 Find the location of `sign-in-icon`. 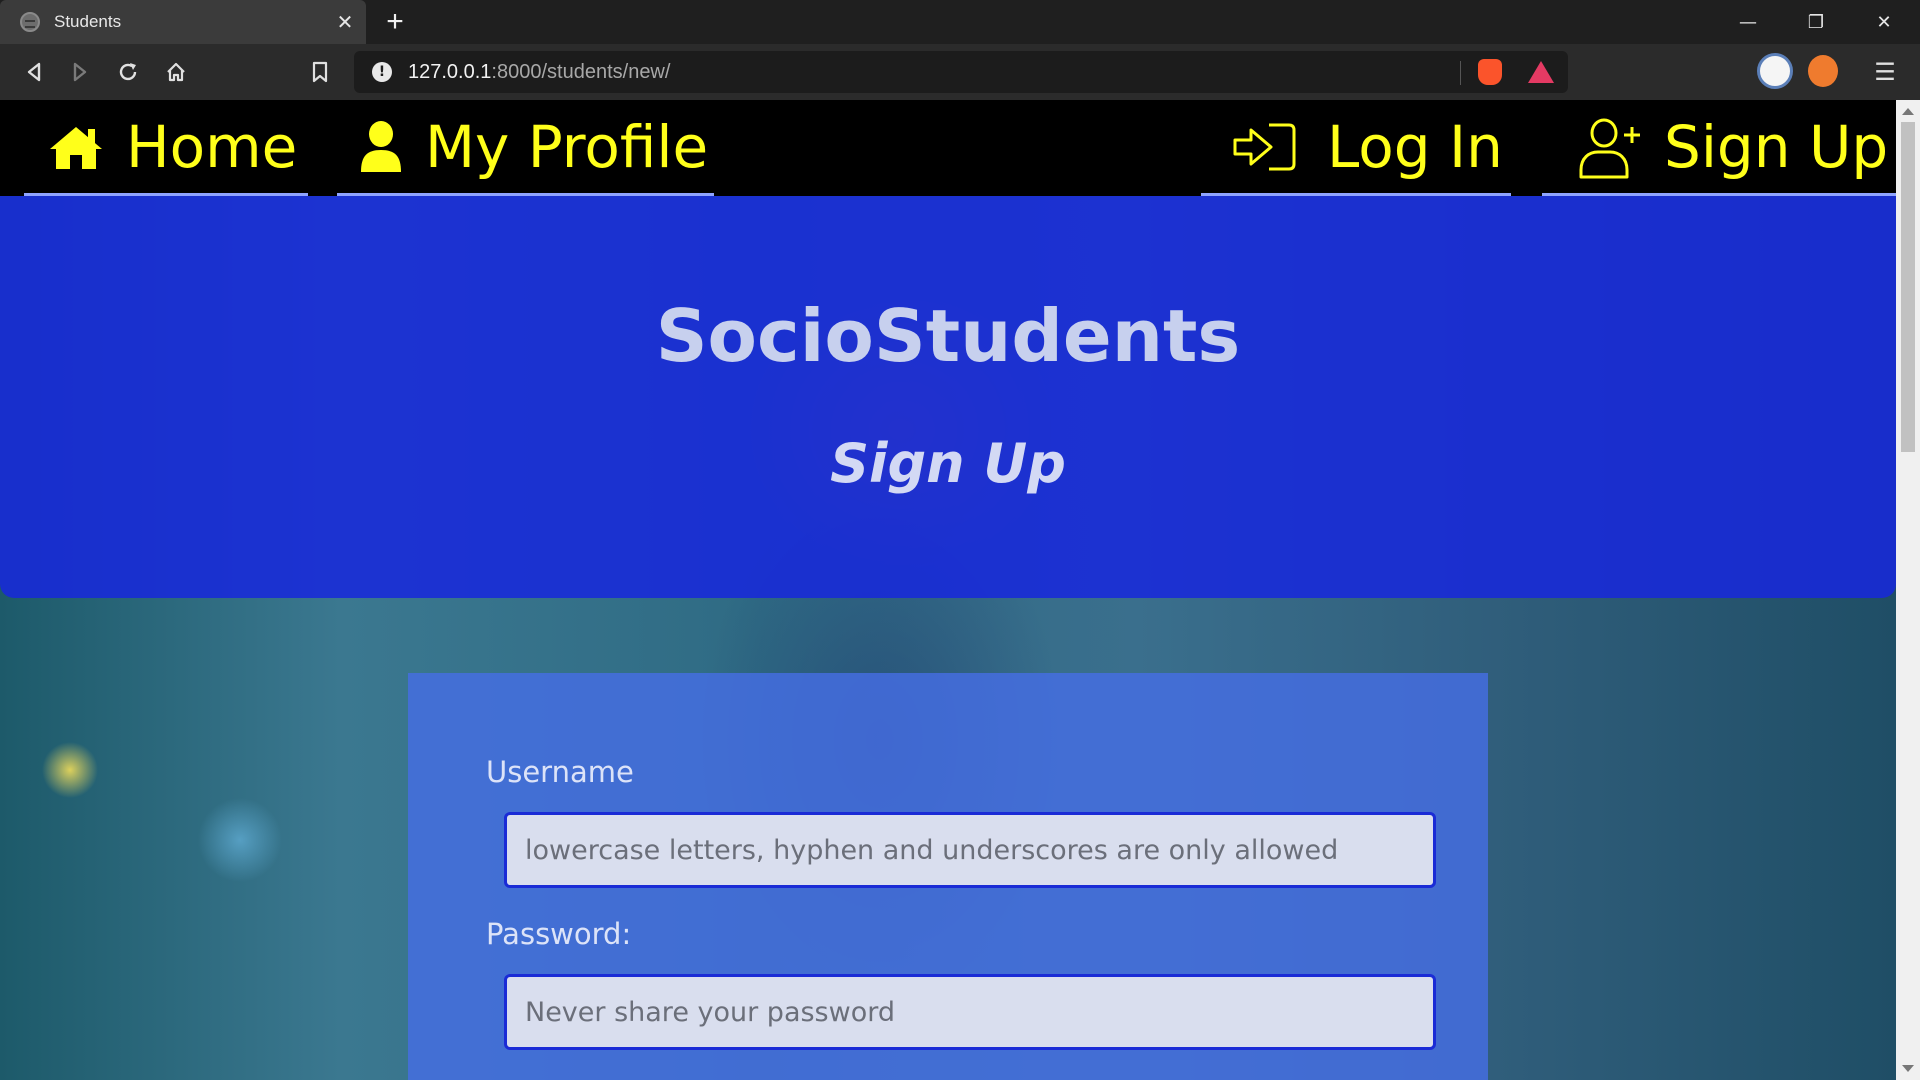

sign-in-icon is located at coordinates (1264, 146).